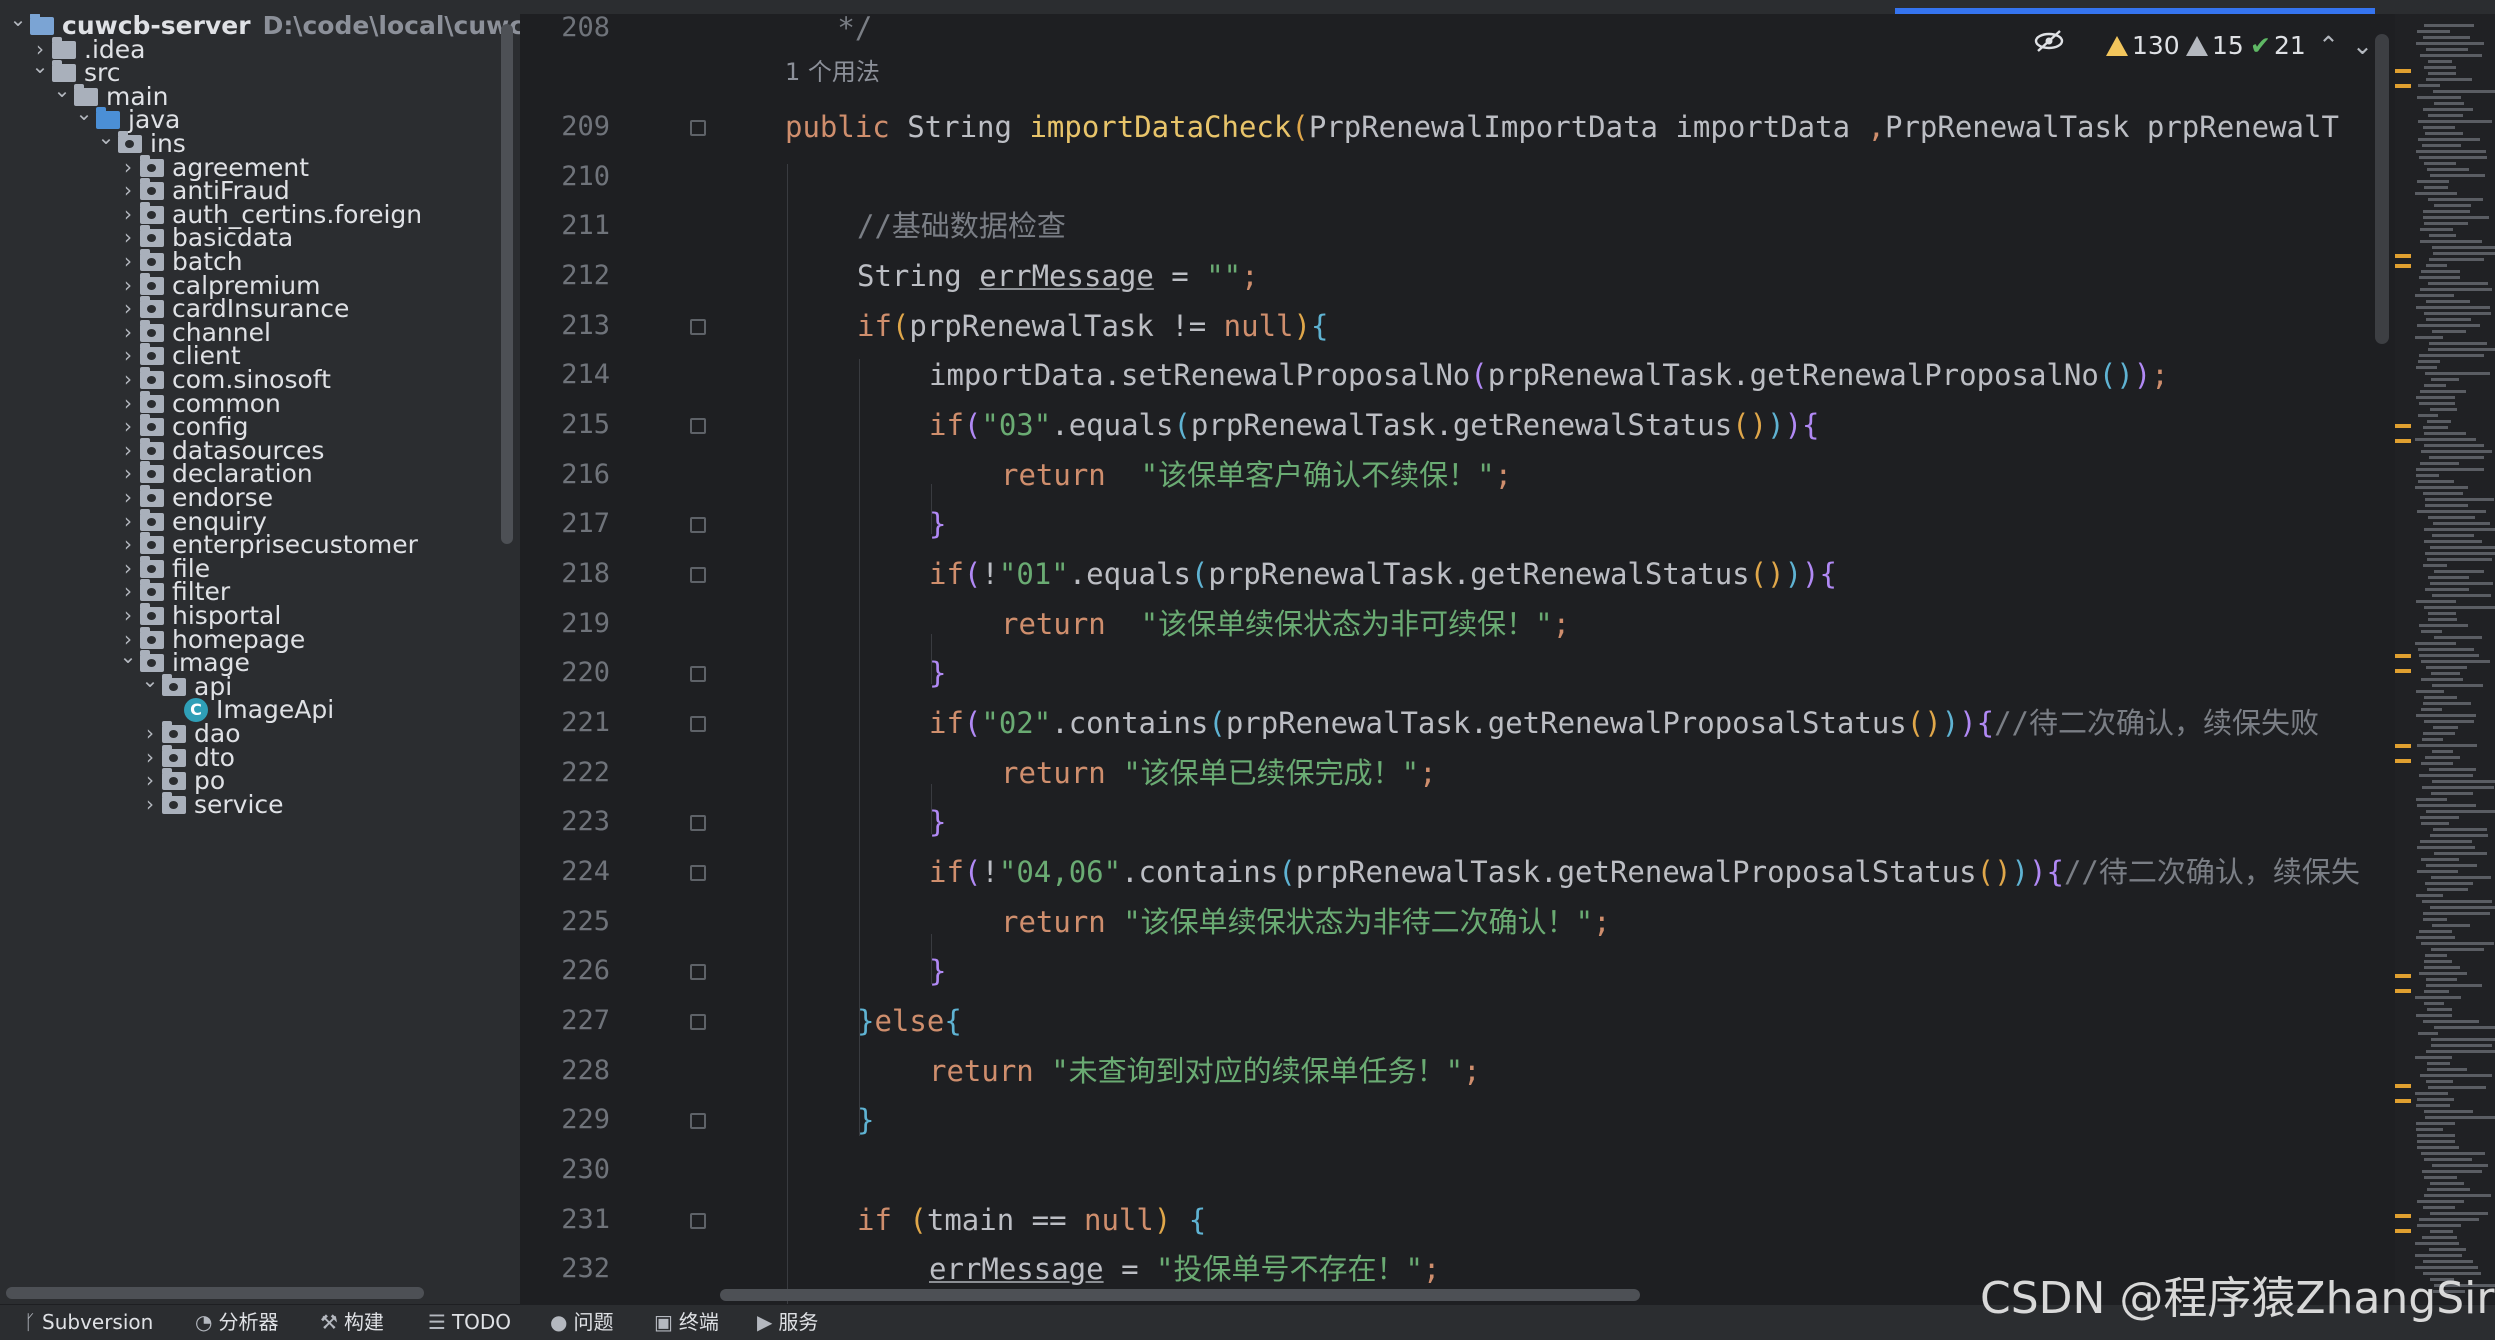  What do you see at coordinates (570, 574) in the screenshot?
I see `line-number: 218` at bounding box center [570, 574].